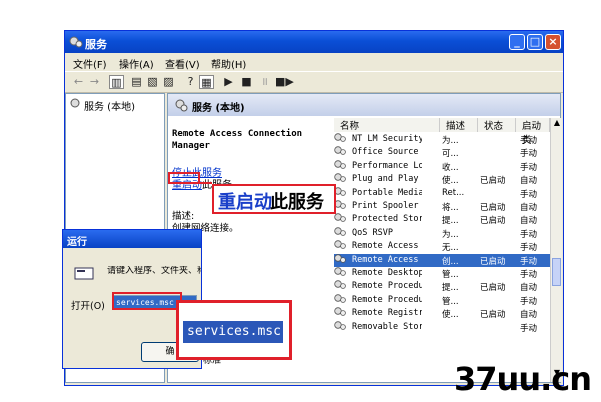 The height and width of the screenshot is (402, 601). What do you see at coordinates (136, 63) in the screenshot?
I see `menu-action: 操作(A)` at bounding box center [136, 63].